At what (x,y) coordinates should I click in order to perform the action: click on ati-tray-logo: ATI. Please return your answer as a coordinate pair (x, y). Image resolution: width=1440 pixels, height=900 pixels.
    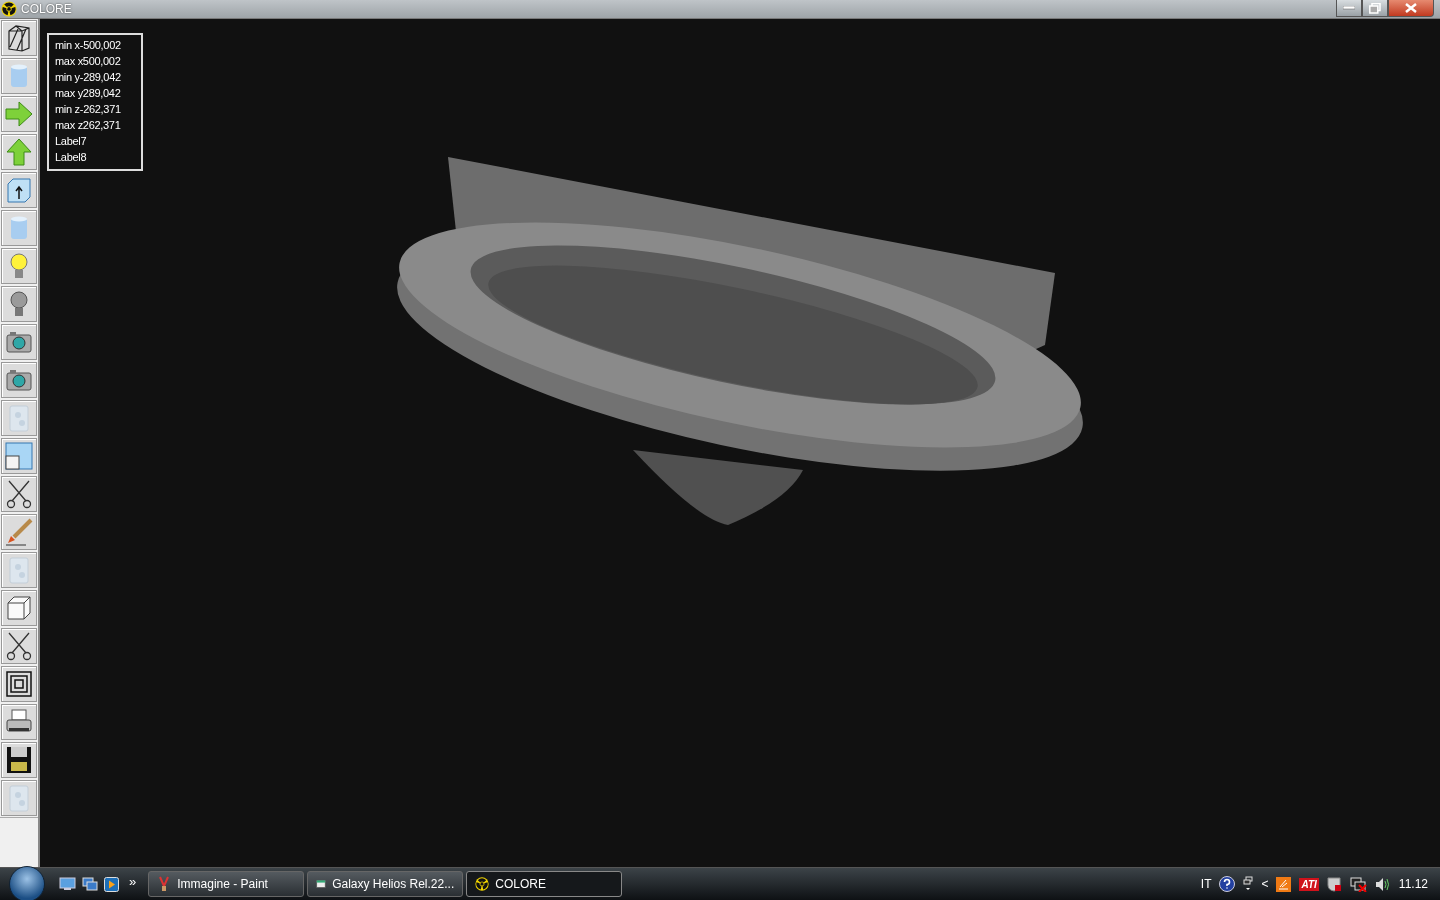
    Looking at the image, I should click on (1309, 884).